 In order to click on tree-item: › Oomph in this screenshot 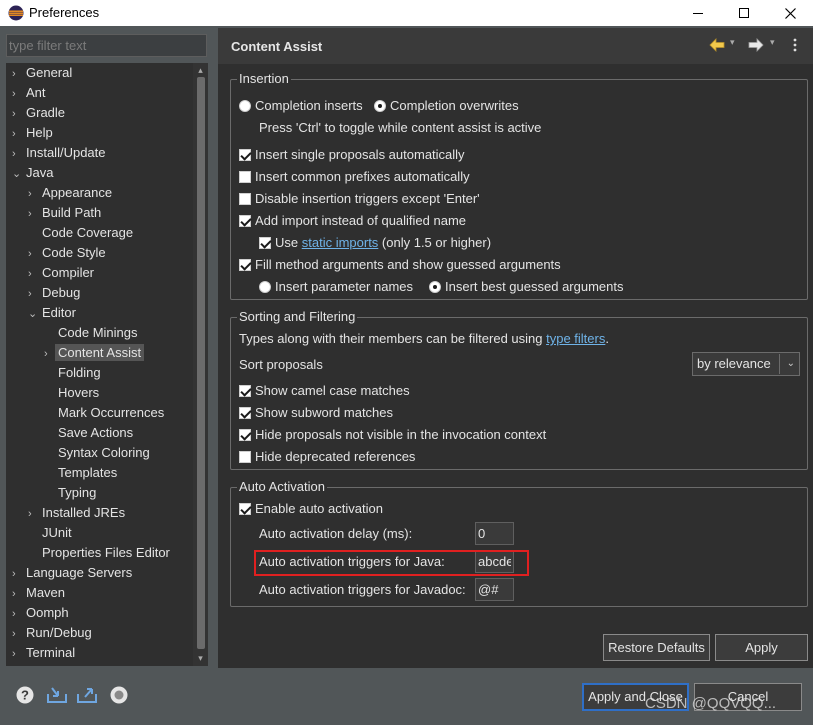, I will do `click(40, 613)`.